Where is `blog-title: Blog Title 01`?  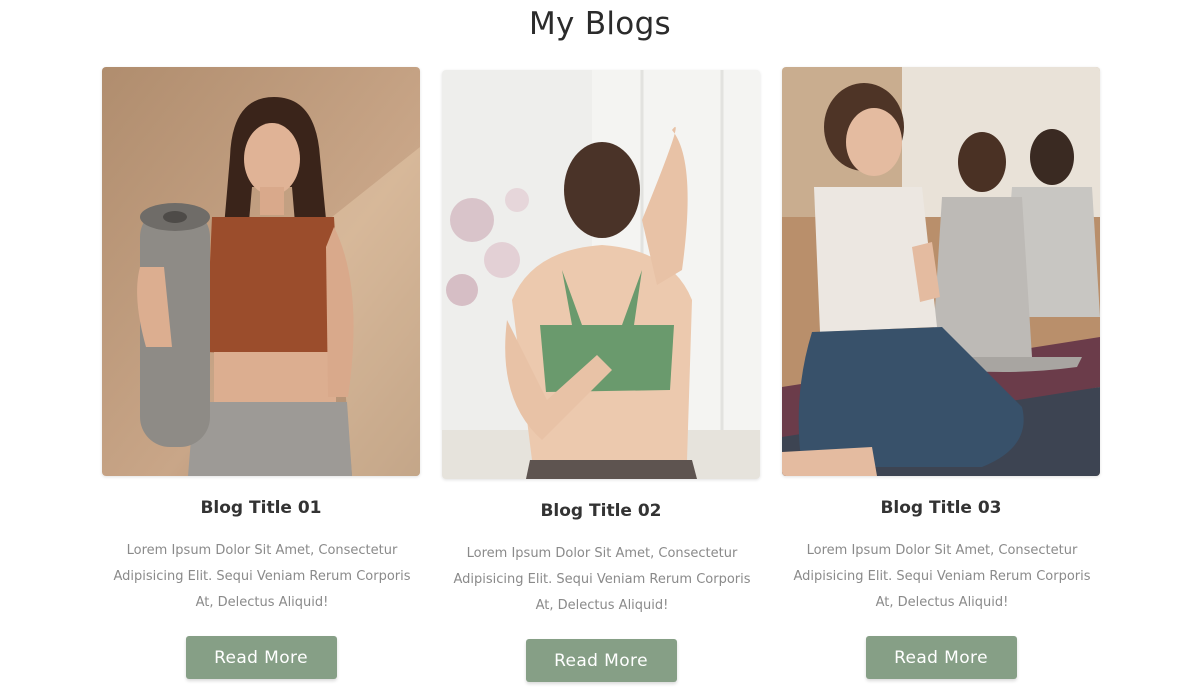 blog-title: Blog Title 01 is located at coordinates (261, 508).